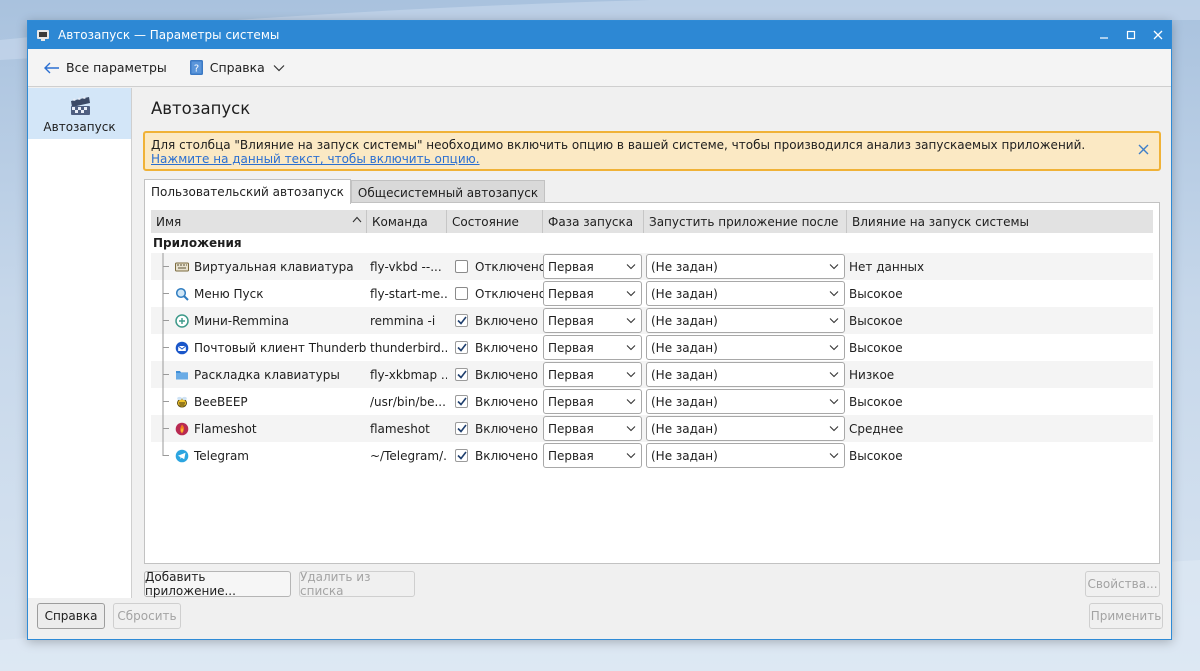 The image size is (1200, 671). What do you see at coordinates (241, 320) in the screenshot?
I see `row-name: Мини-Remmina` at bounding box center [241, 320].